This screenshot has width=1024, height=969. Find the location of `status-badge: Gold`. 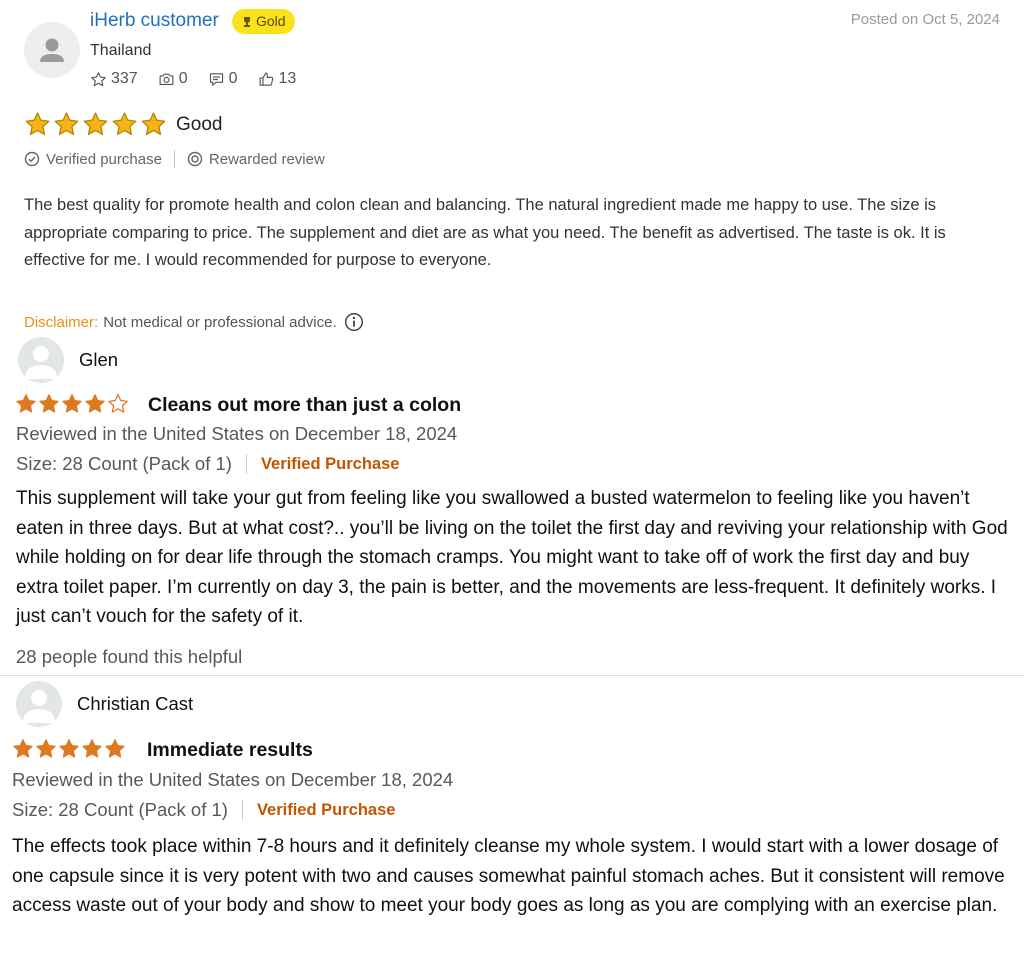

status-badge: Gold is located at coordinates (263, 21).